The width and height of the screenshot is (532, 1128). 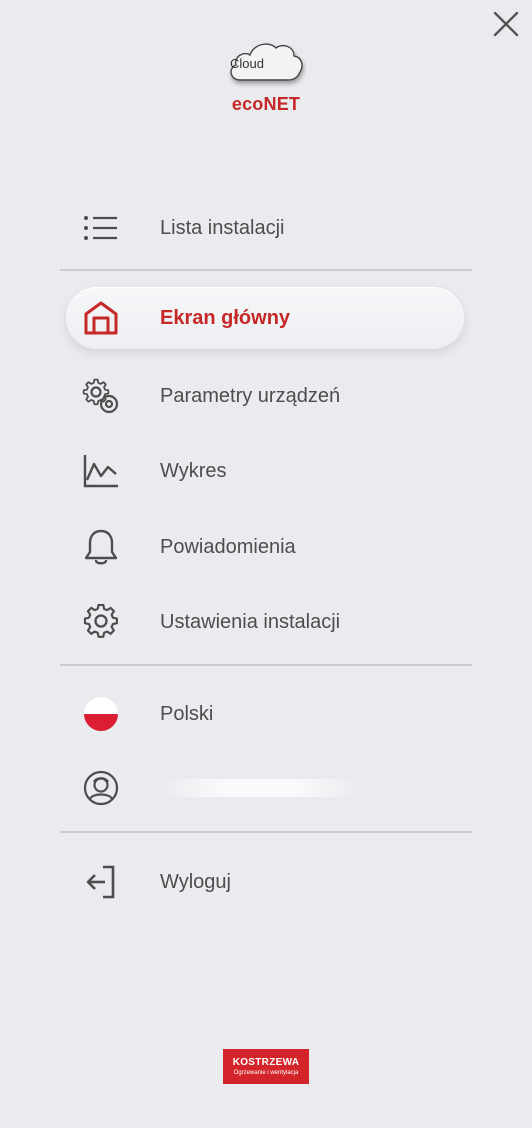 I want to click on brand-name: ecoNET, so click(x=266, y=104).